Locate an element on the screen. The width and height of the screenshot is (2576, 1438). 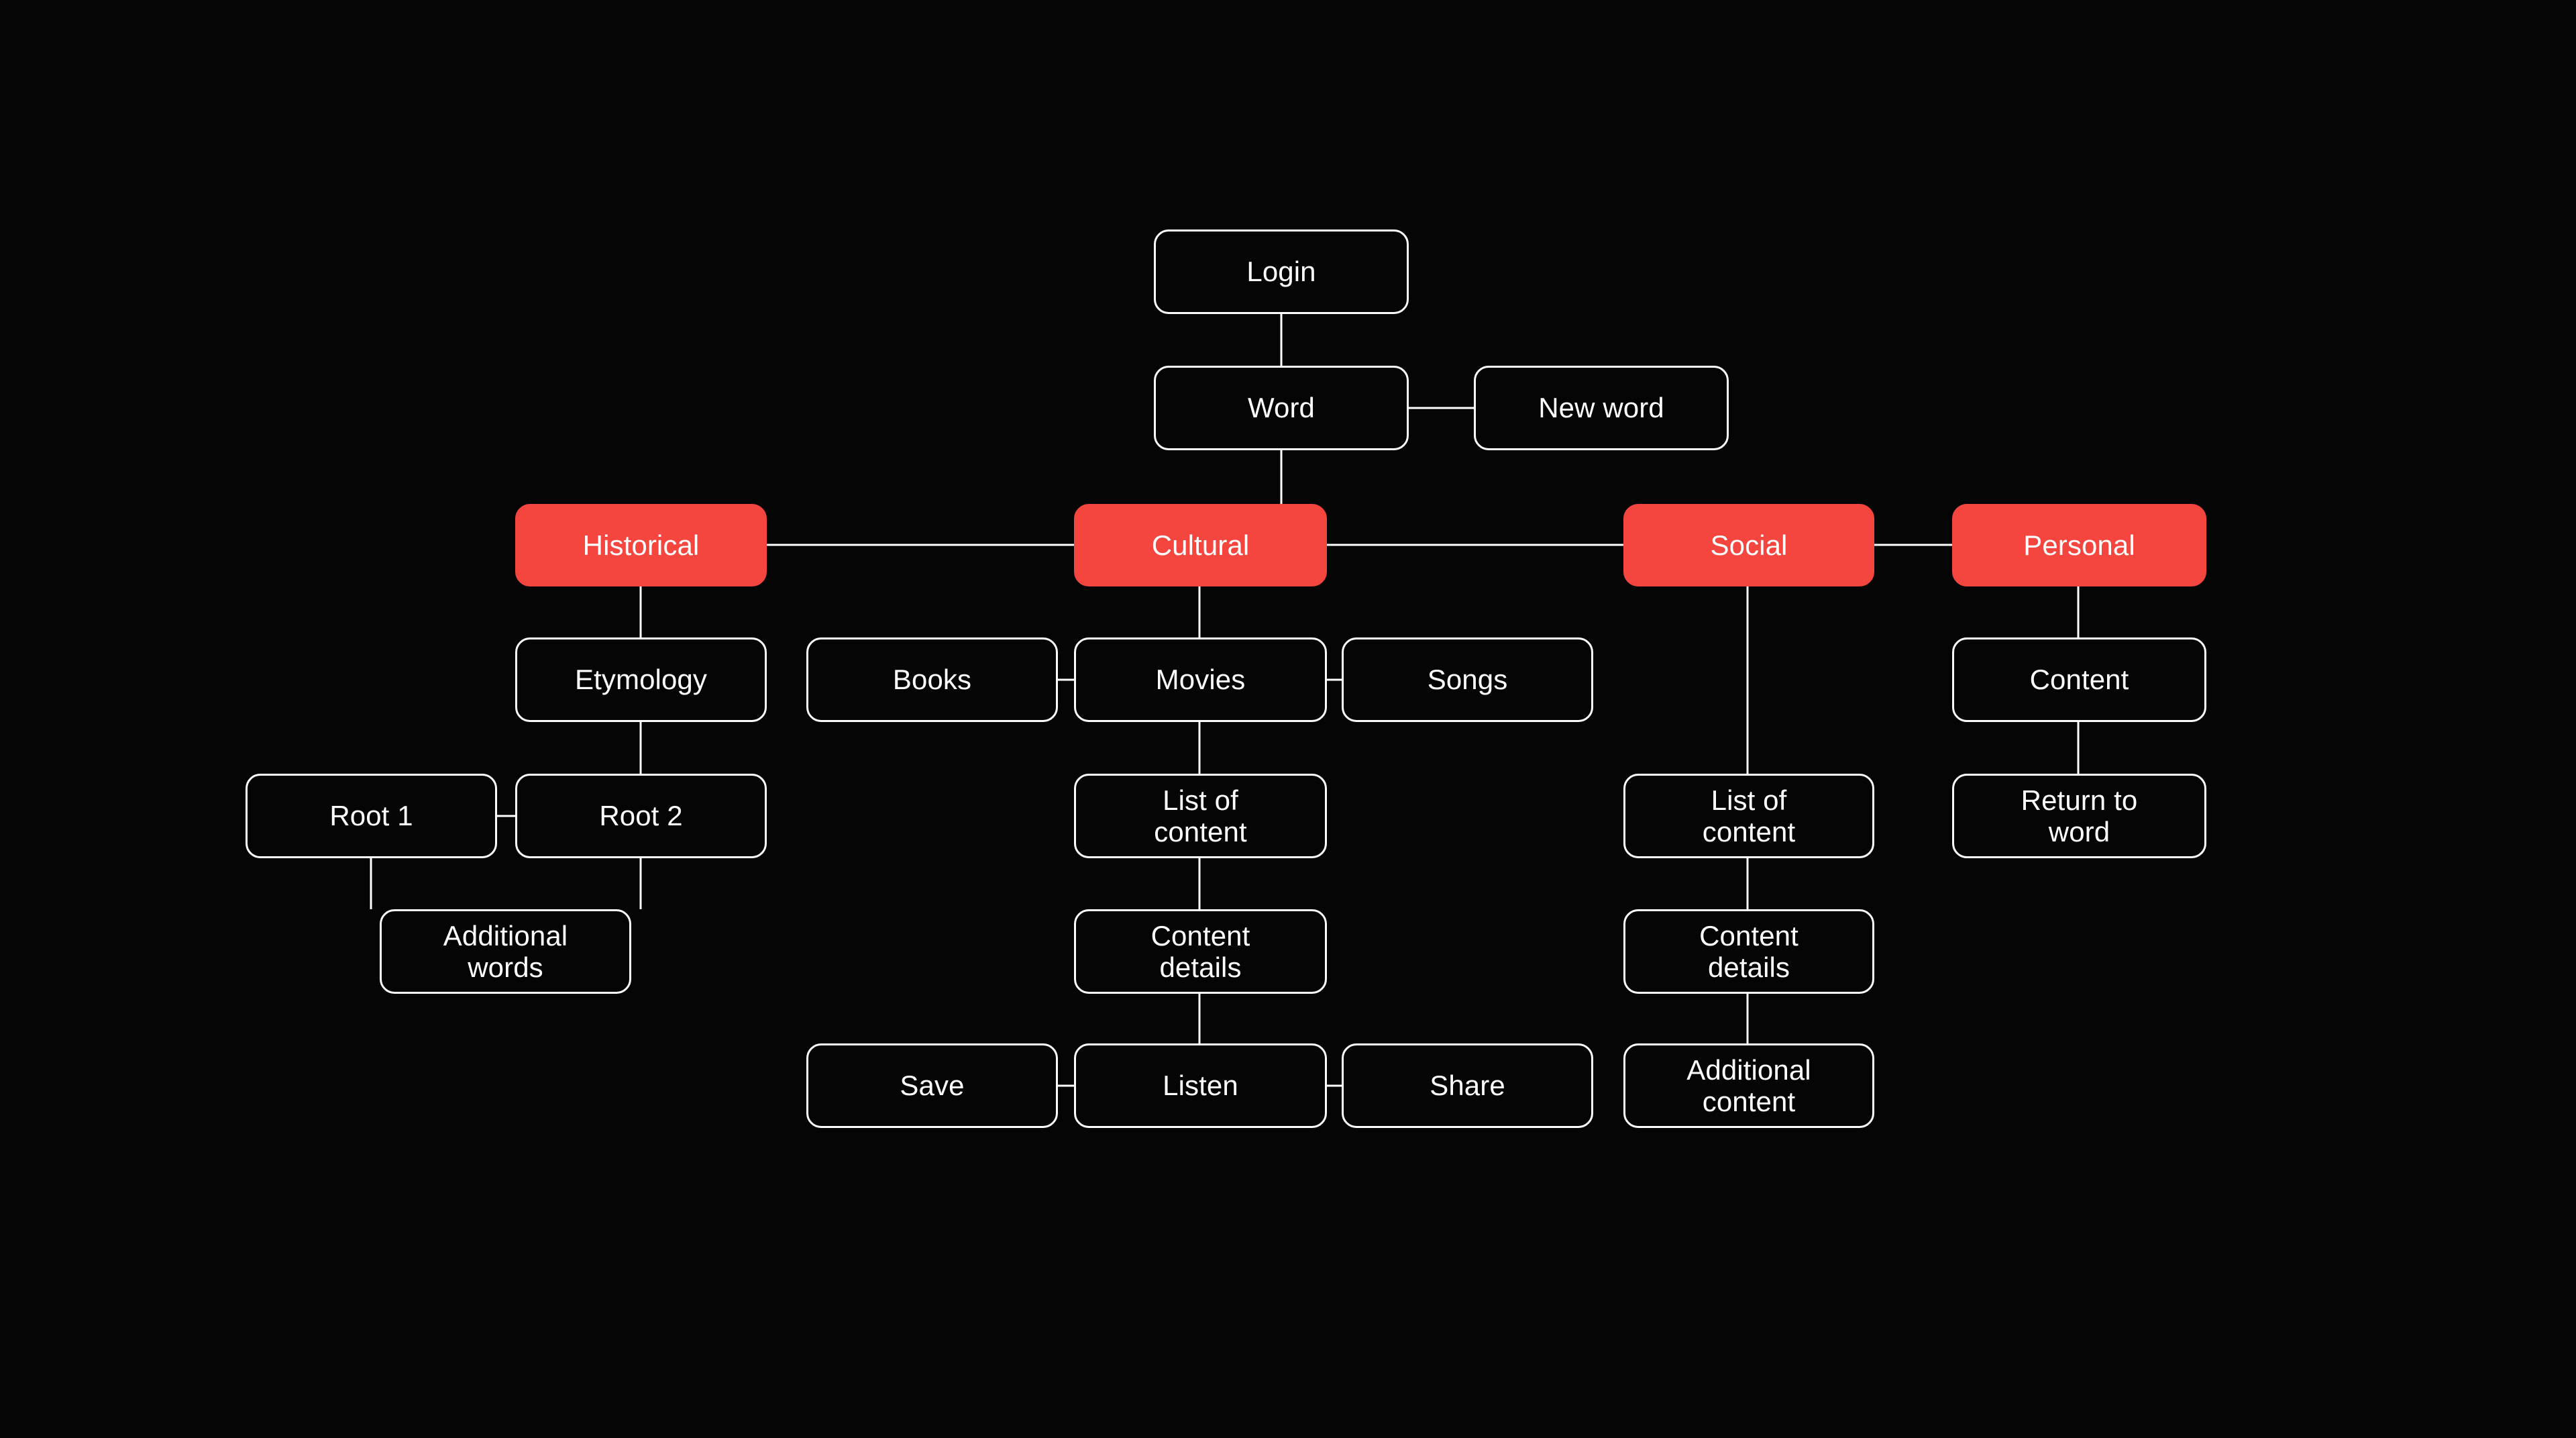
node-label-save: Save is located at coordinates (932, 1086).